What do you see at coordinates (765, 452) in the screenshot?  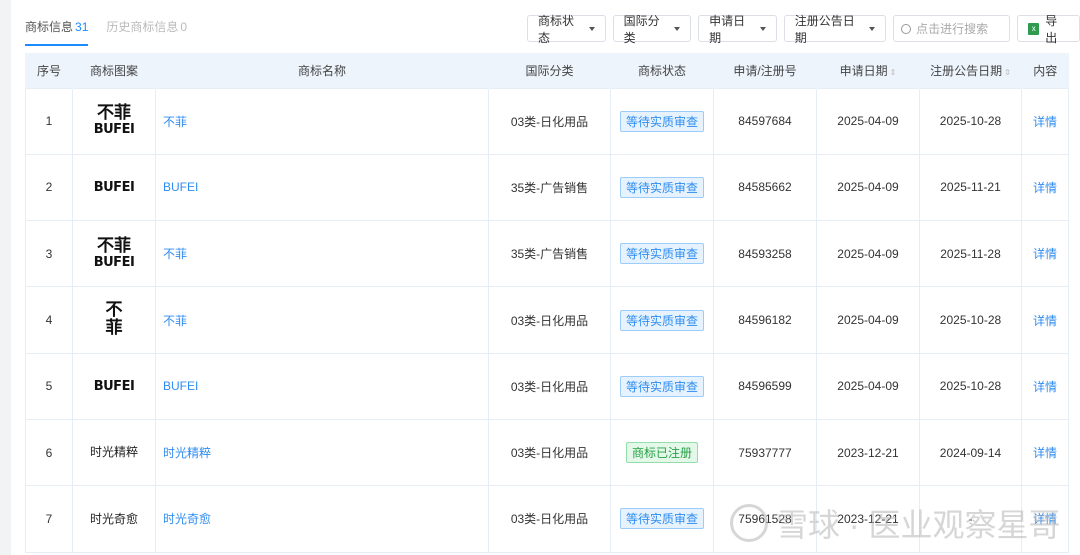 I see `reg-no-cell: 75937777` at bounding box center [765, 452].